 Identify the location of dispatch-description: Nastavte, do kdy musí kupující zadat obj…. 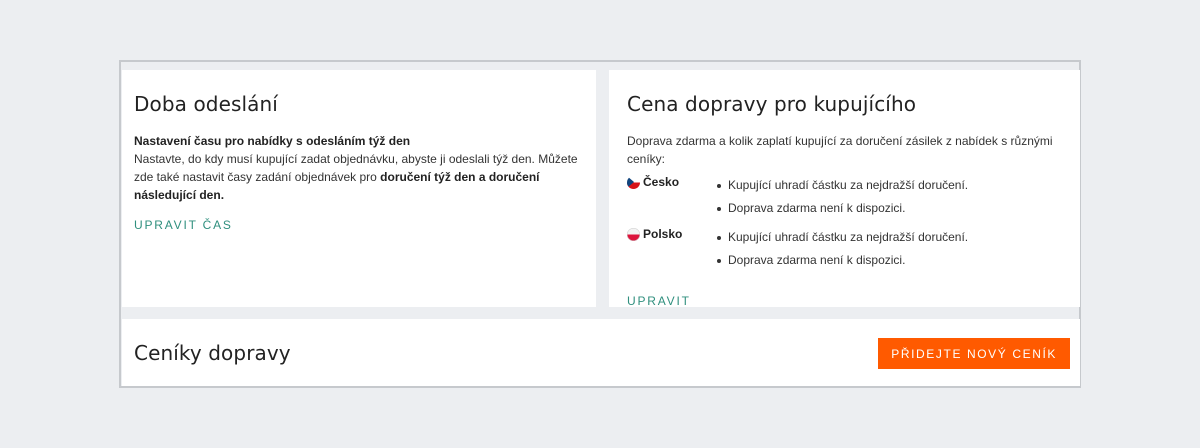
(359, 177).